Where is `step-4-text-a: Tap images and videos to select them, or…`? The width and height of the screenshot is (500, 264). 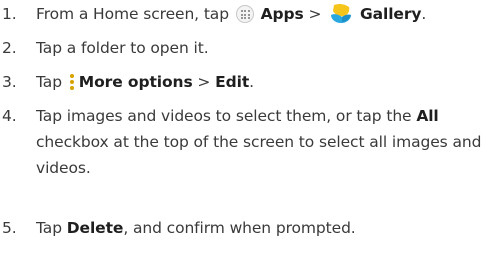
step-4-text-a: Tap images and videos to select them, or… is located at coordinates (224, 116).